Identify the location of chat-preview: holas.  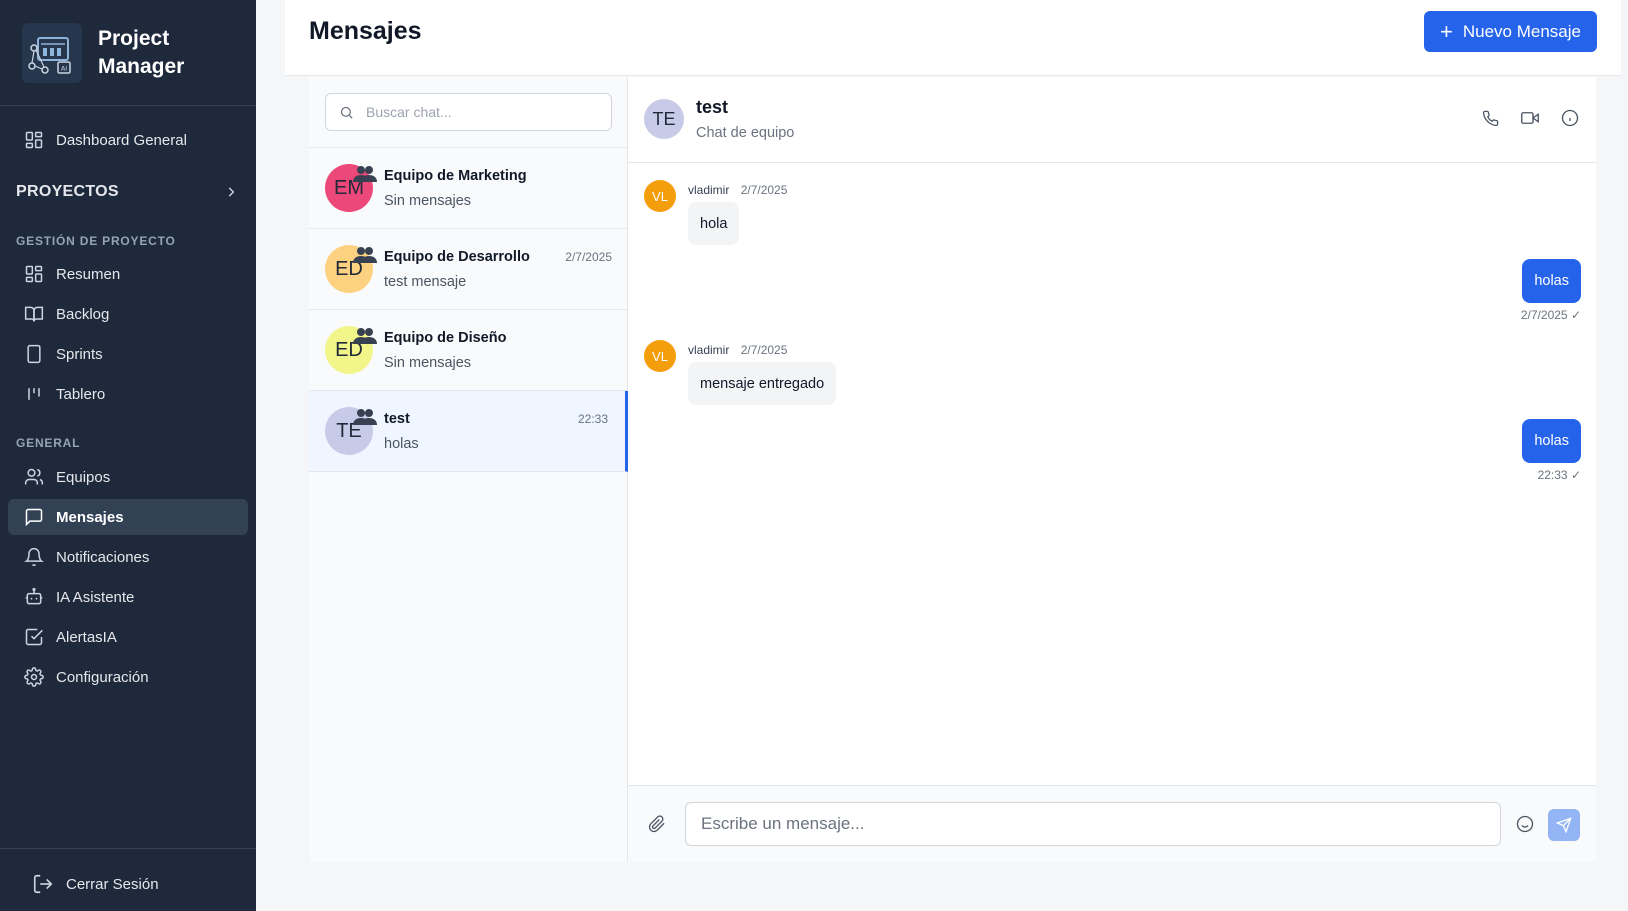
(401, 444).